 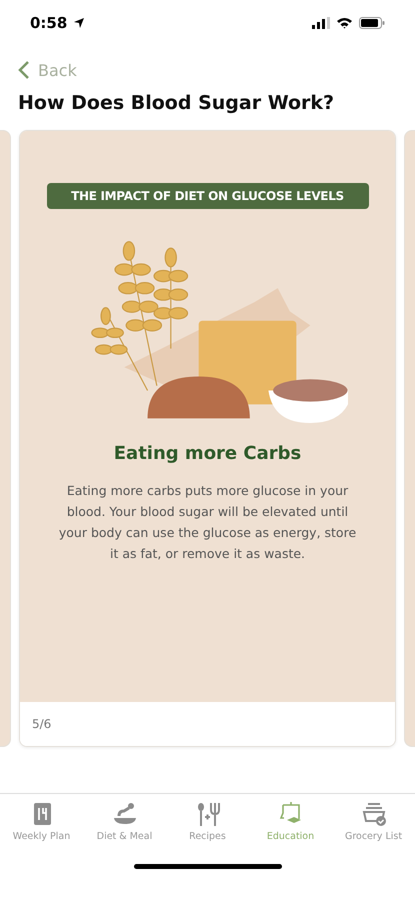 What do you see at coordinates (49, 23) in the screenshot?
I see `status-time: 0:58` at bounding box center [49, 23].